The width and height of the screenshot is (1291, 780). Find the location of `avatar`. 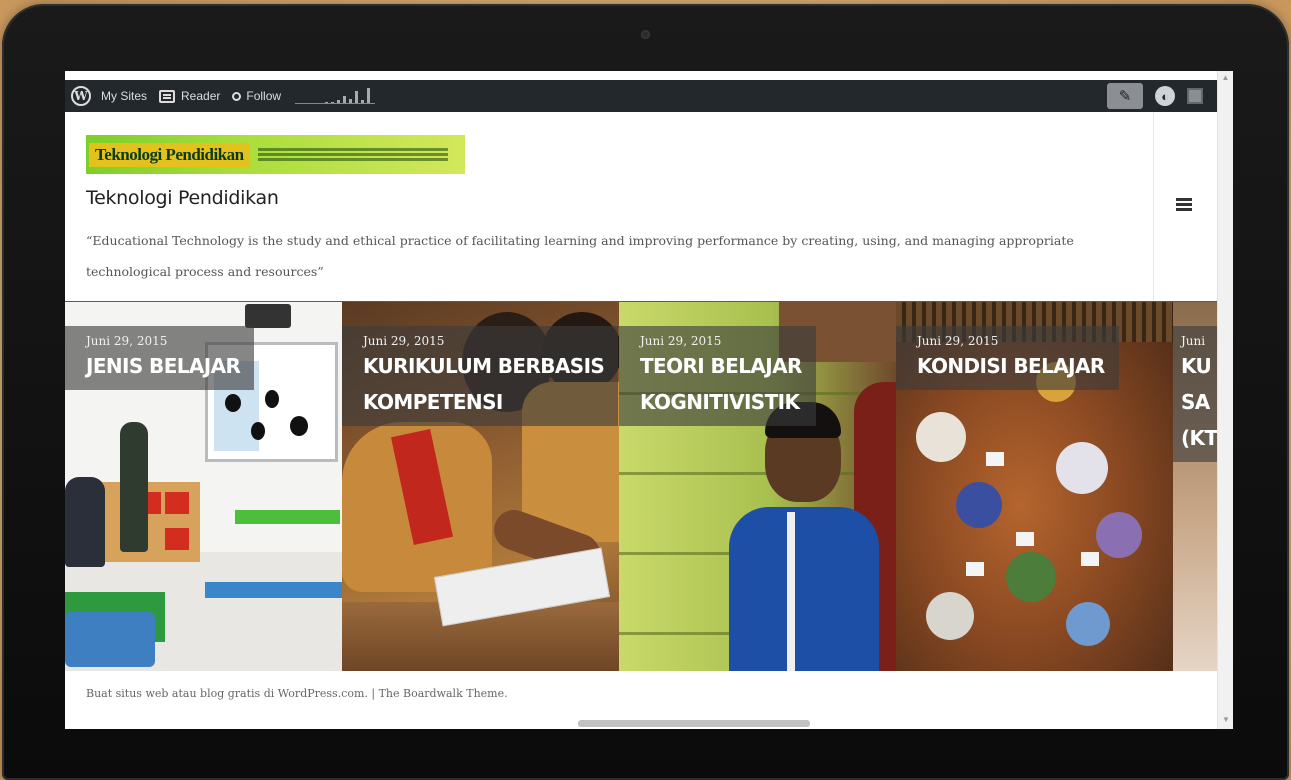

avatar is located at coordinates (1195, 96).